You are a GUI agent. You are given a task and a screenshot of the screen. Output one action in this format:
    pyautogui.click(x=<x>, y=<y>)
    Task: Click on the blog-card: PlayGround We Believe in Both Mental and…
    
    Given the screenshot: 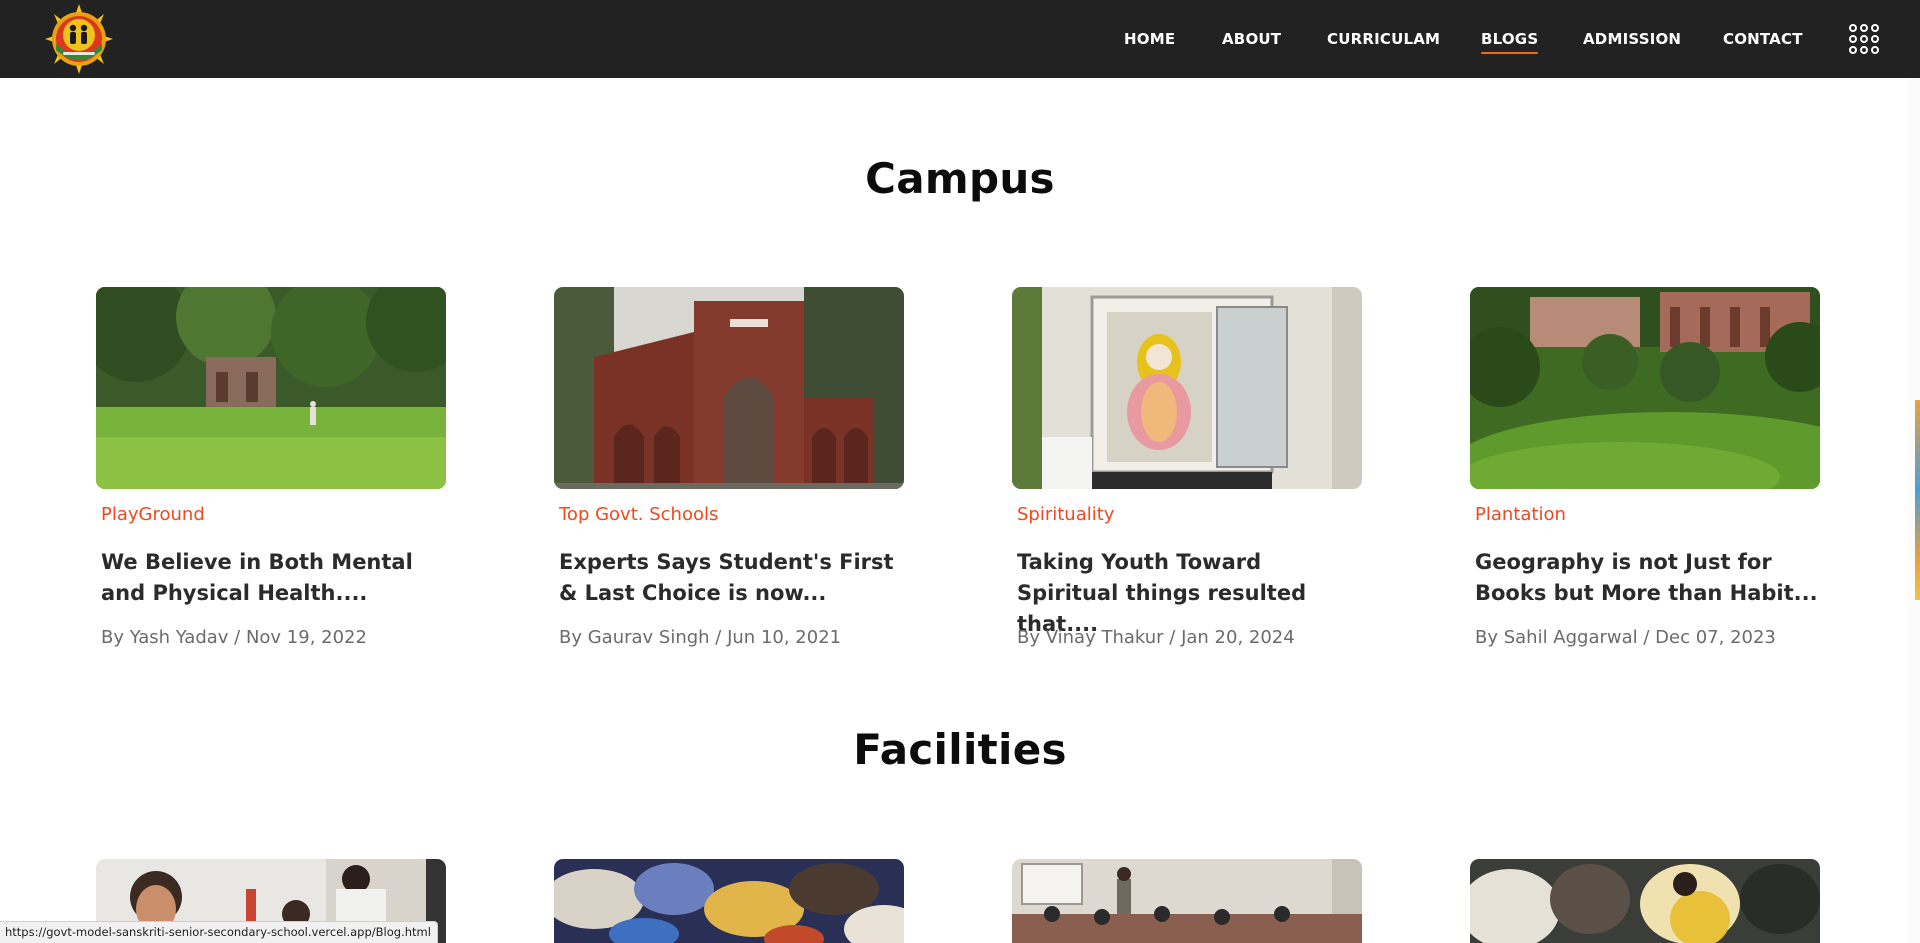 What is the action you would take?
    pyautogui.click(x=271, y=472)
    